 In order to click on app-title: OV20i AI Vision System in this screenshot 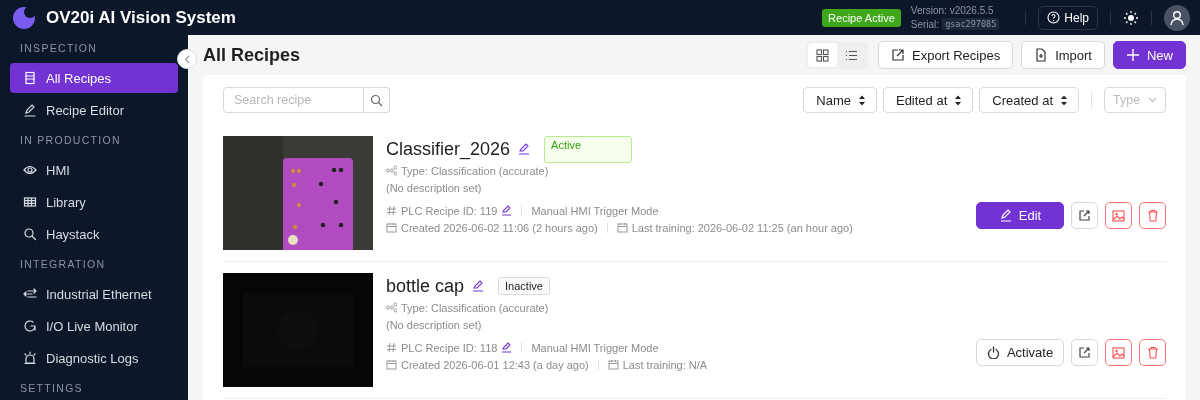, I will do `click(141, 17)`.